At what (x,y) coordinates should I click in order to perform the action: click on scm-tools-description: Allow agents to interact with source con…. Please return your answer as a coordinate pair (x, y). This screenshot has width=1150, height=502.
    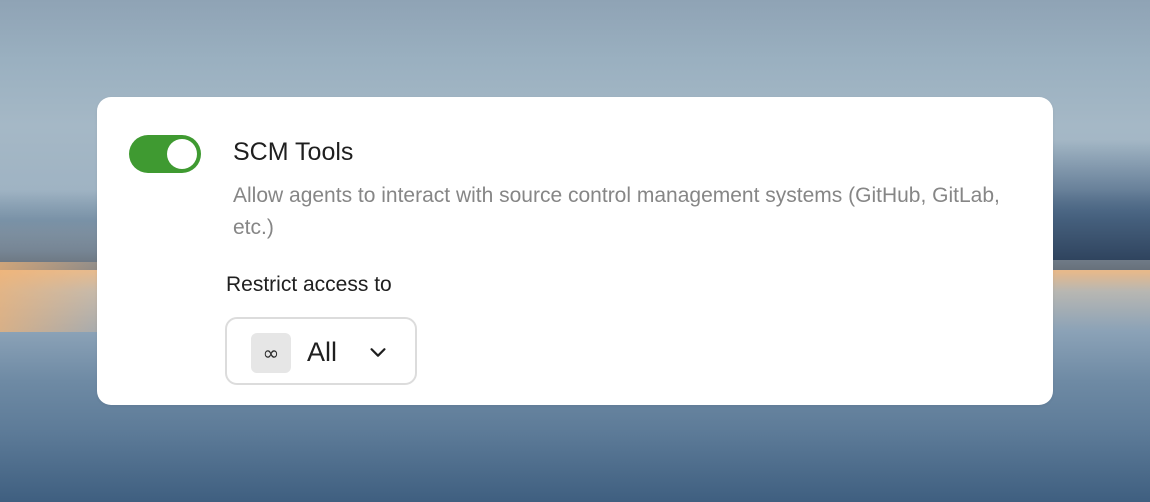
    Looking at the image, I should click on (616, 211).